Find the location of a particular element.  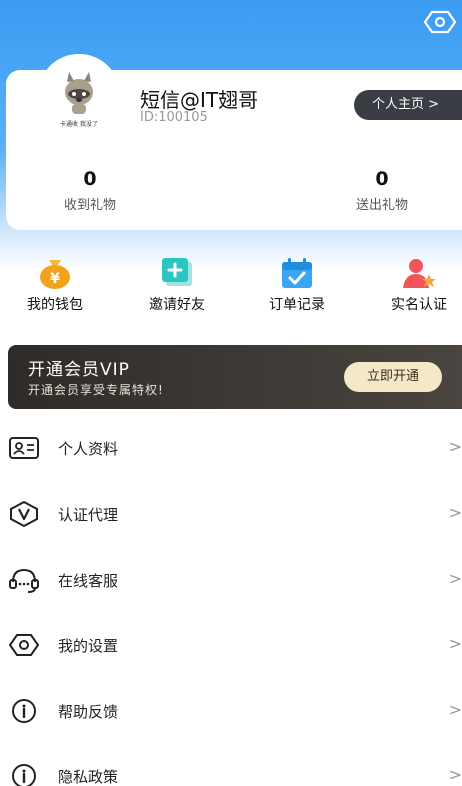

sent-count: 0 is located at coordinates (382, 179).